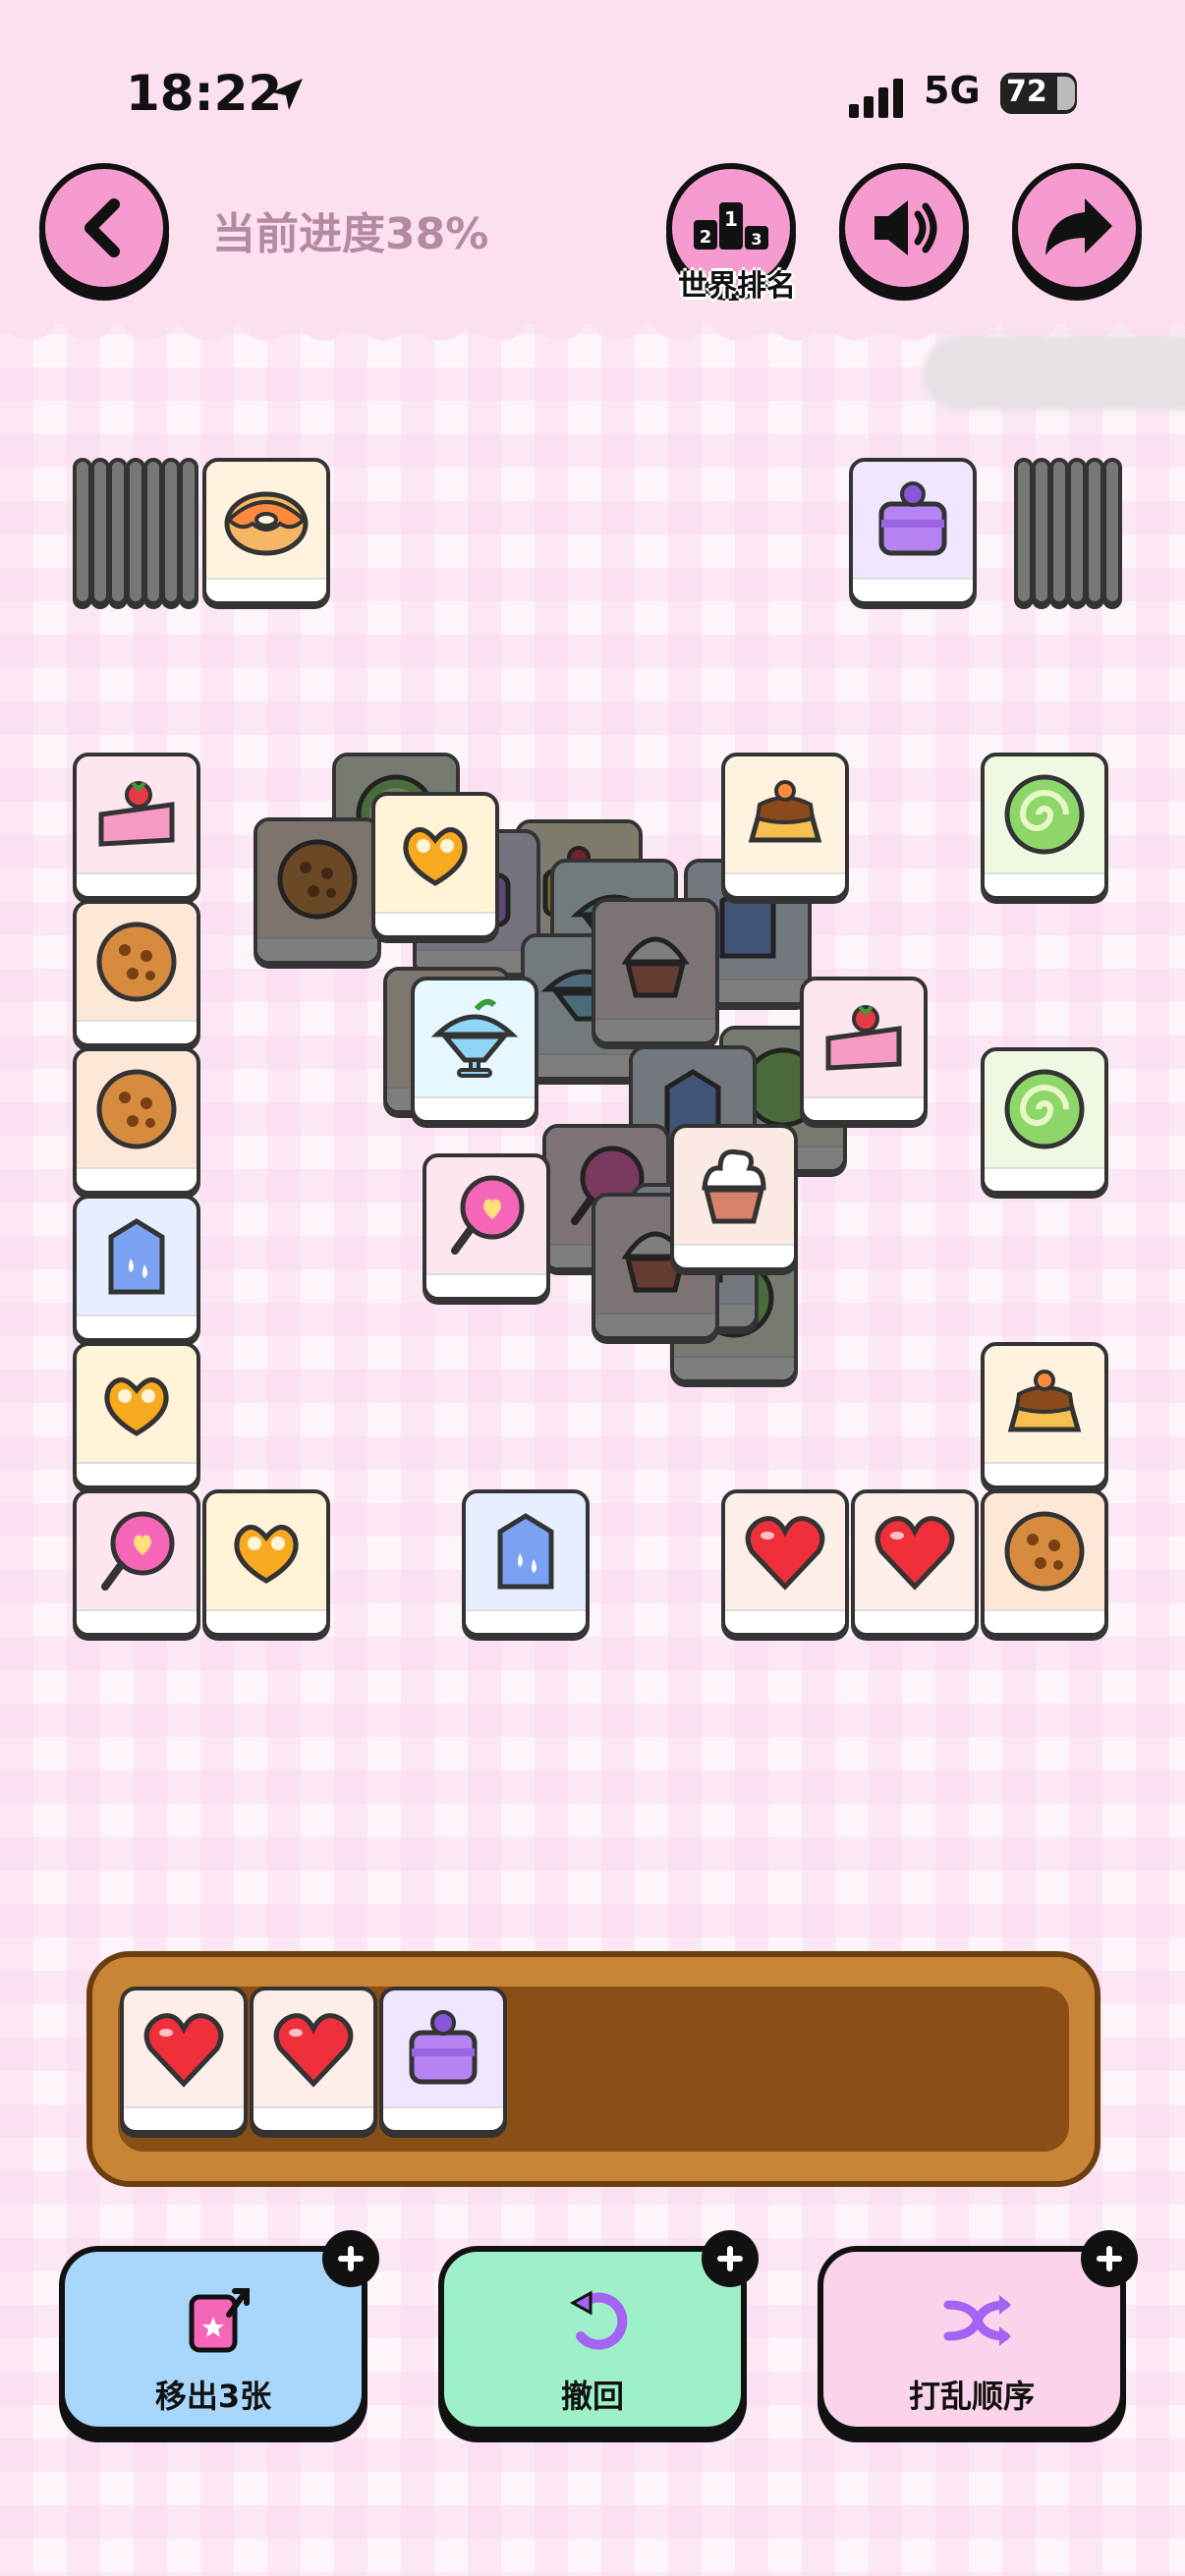 This screenshot has width=1185, height=2576. Describe the element at coordinates (351, 234) in the screenshot. I see `progress-text: 当前进度38%` at that location.